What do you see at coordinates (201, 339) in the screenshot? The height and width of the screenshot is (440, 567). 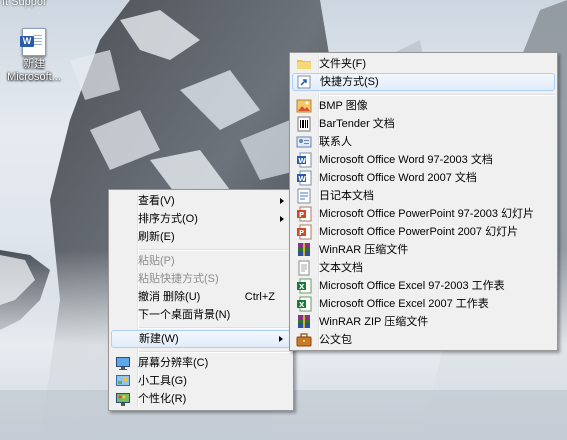 I see `menu-item-new: 新建(W)` at bounding box center [201, 339].